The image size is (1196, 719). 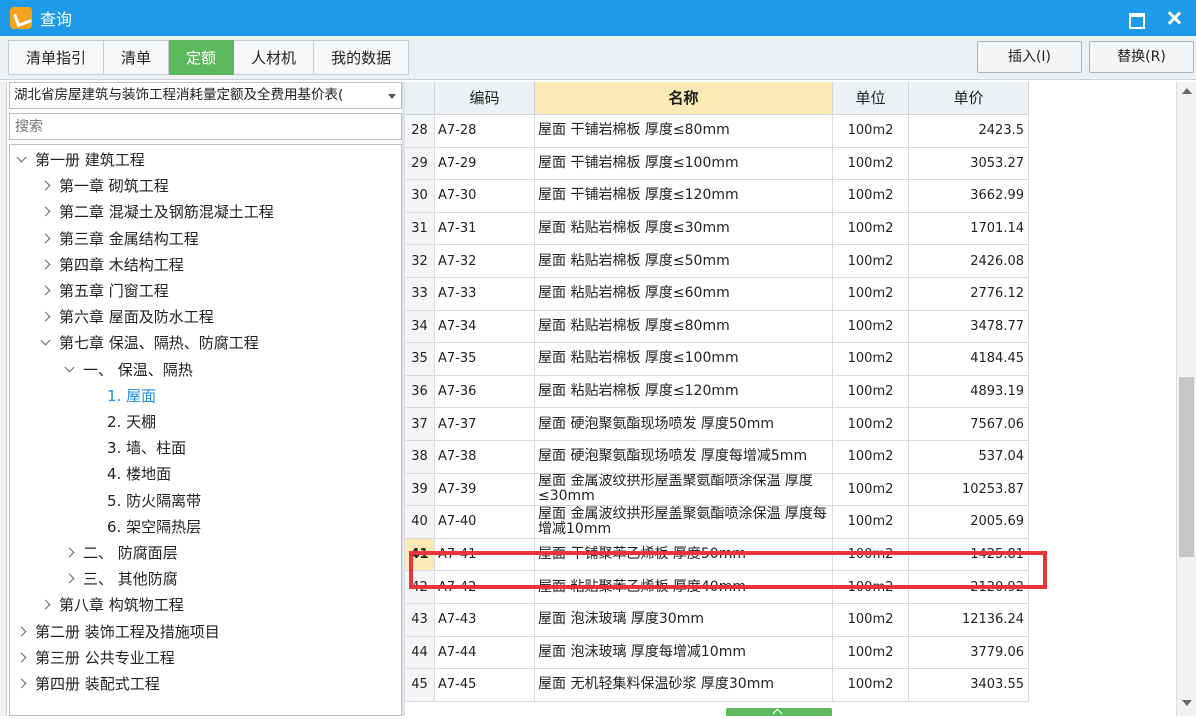 I want to click on tab-3: 人材机, so click(x=274, y=57).